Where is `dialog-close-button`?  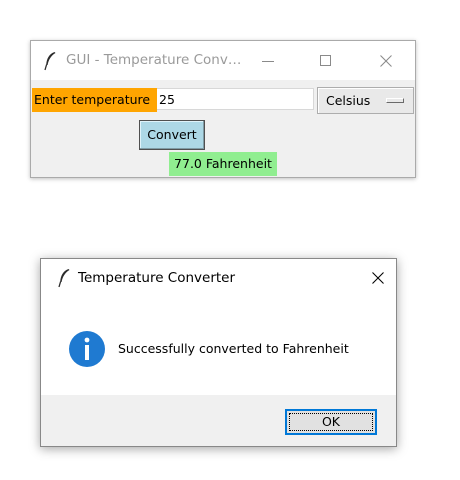 dialog-close-button is located at coordinates (378, 278).